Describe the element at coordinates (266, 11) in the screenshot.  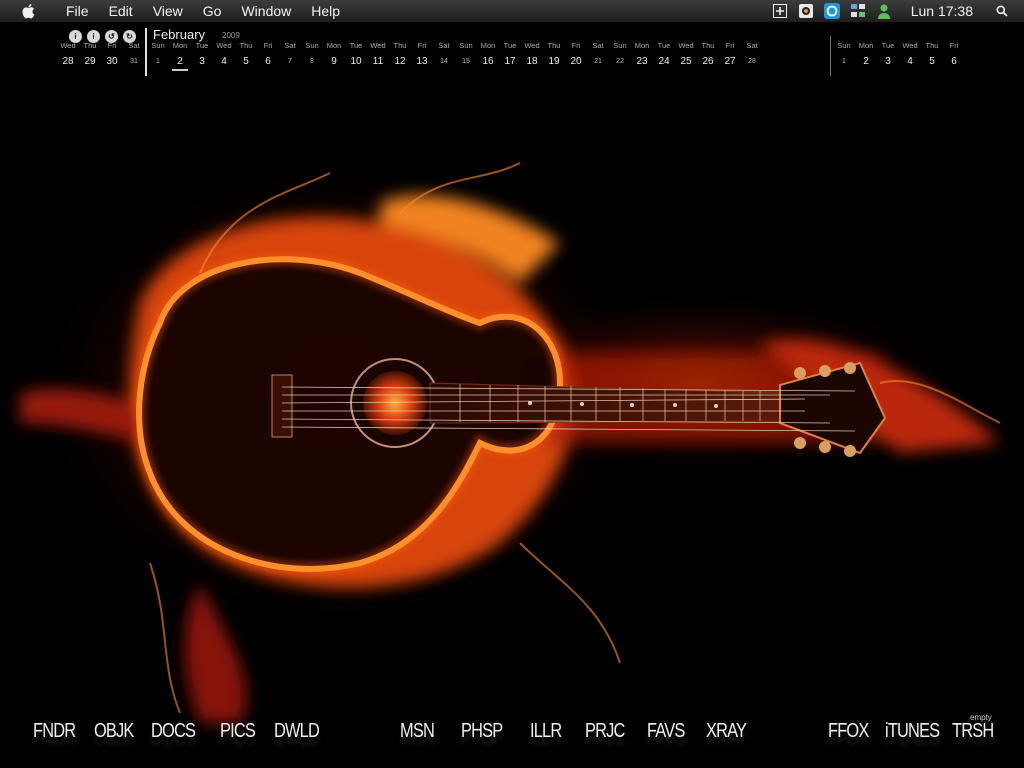
I see `menu-window: Window` at that location.